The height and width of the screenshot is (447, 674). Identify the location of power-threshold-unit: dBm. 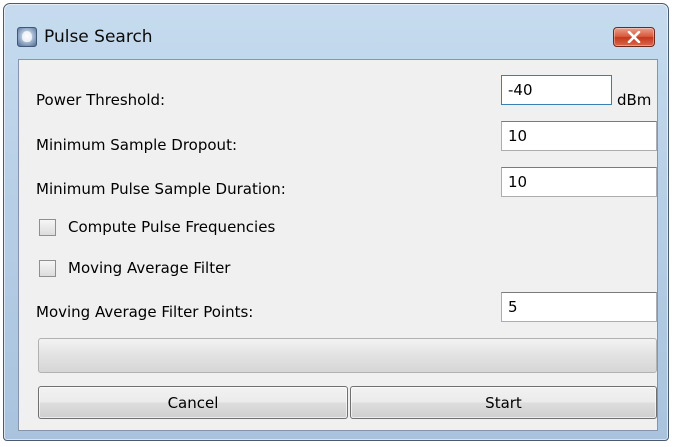
(634, 100).